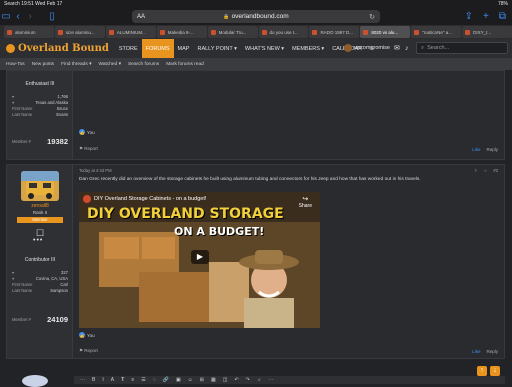  What do you see at coordinates (225, 380) in the screenshot?
I see `quote-icon: ◫` at bounding box center [225, 380].